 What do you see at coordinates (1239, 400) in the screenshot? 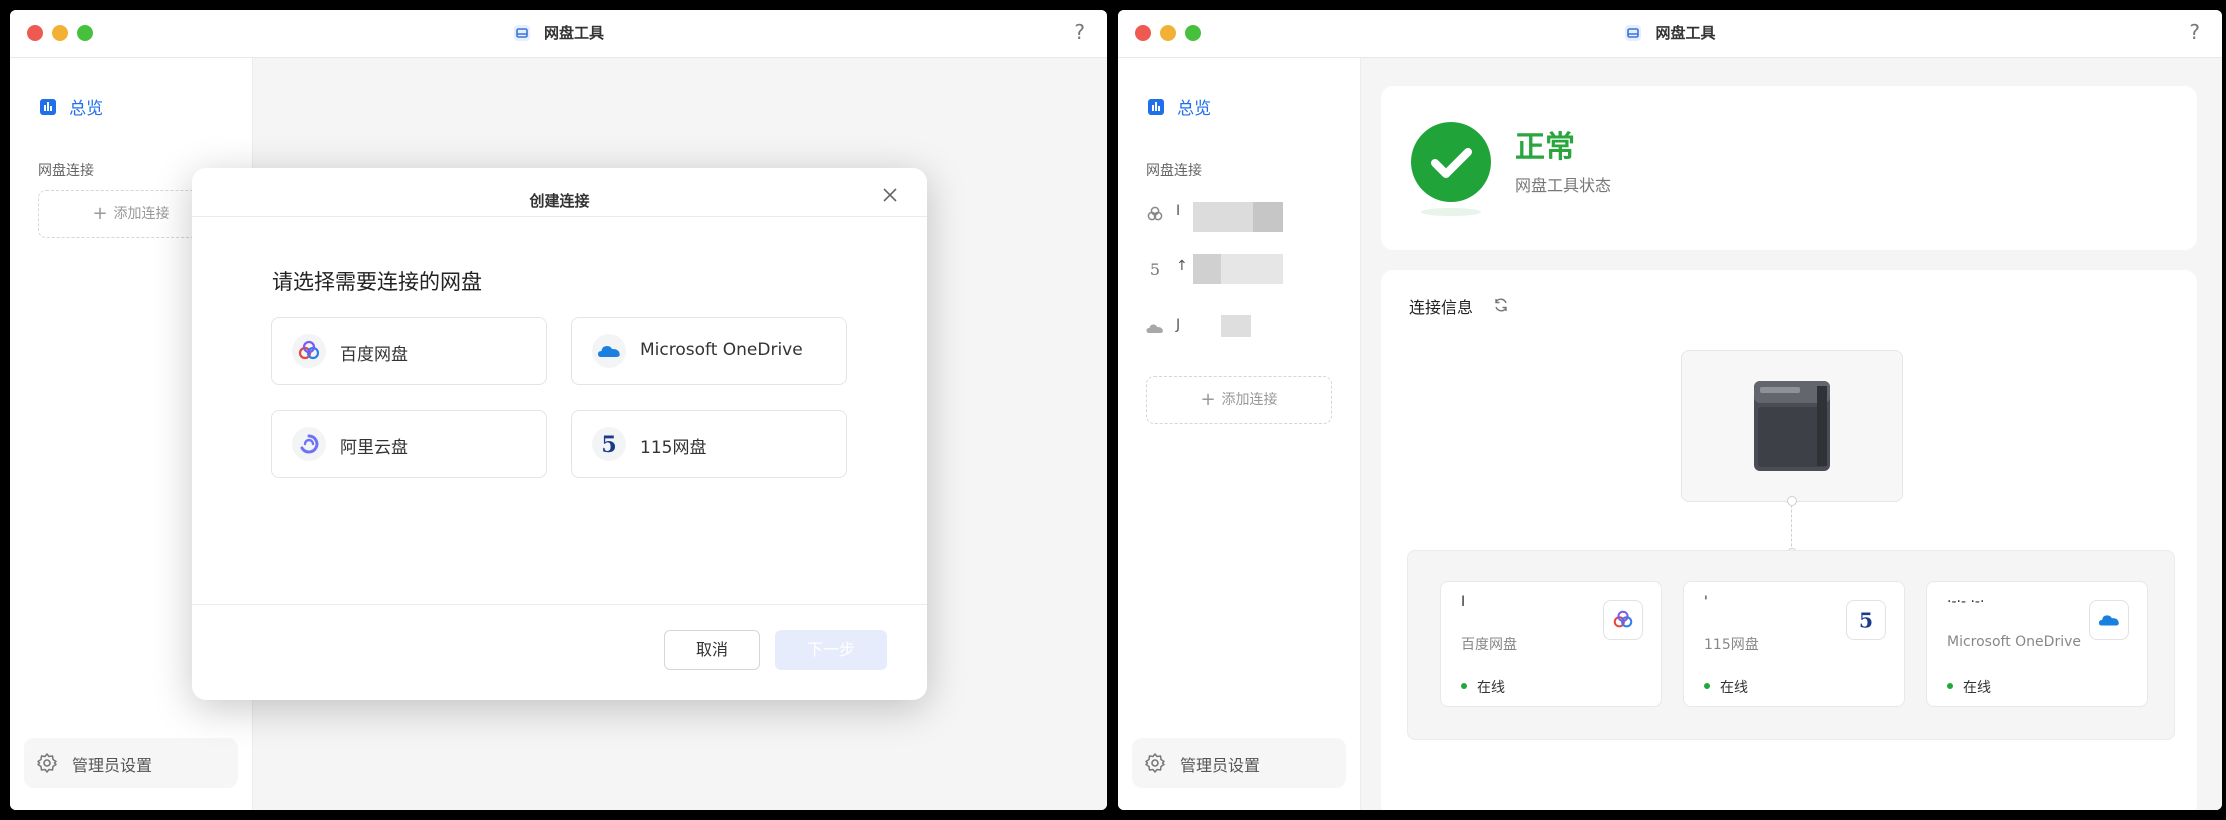
I see `add-connection-button: + 添加连接` at bounding box center [1239, 400].